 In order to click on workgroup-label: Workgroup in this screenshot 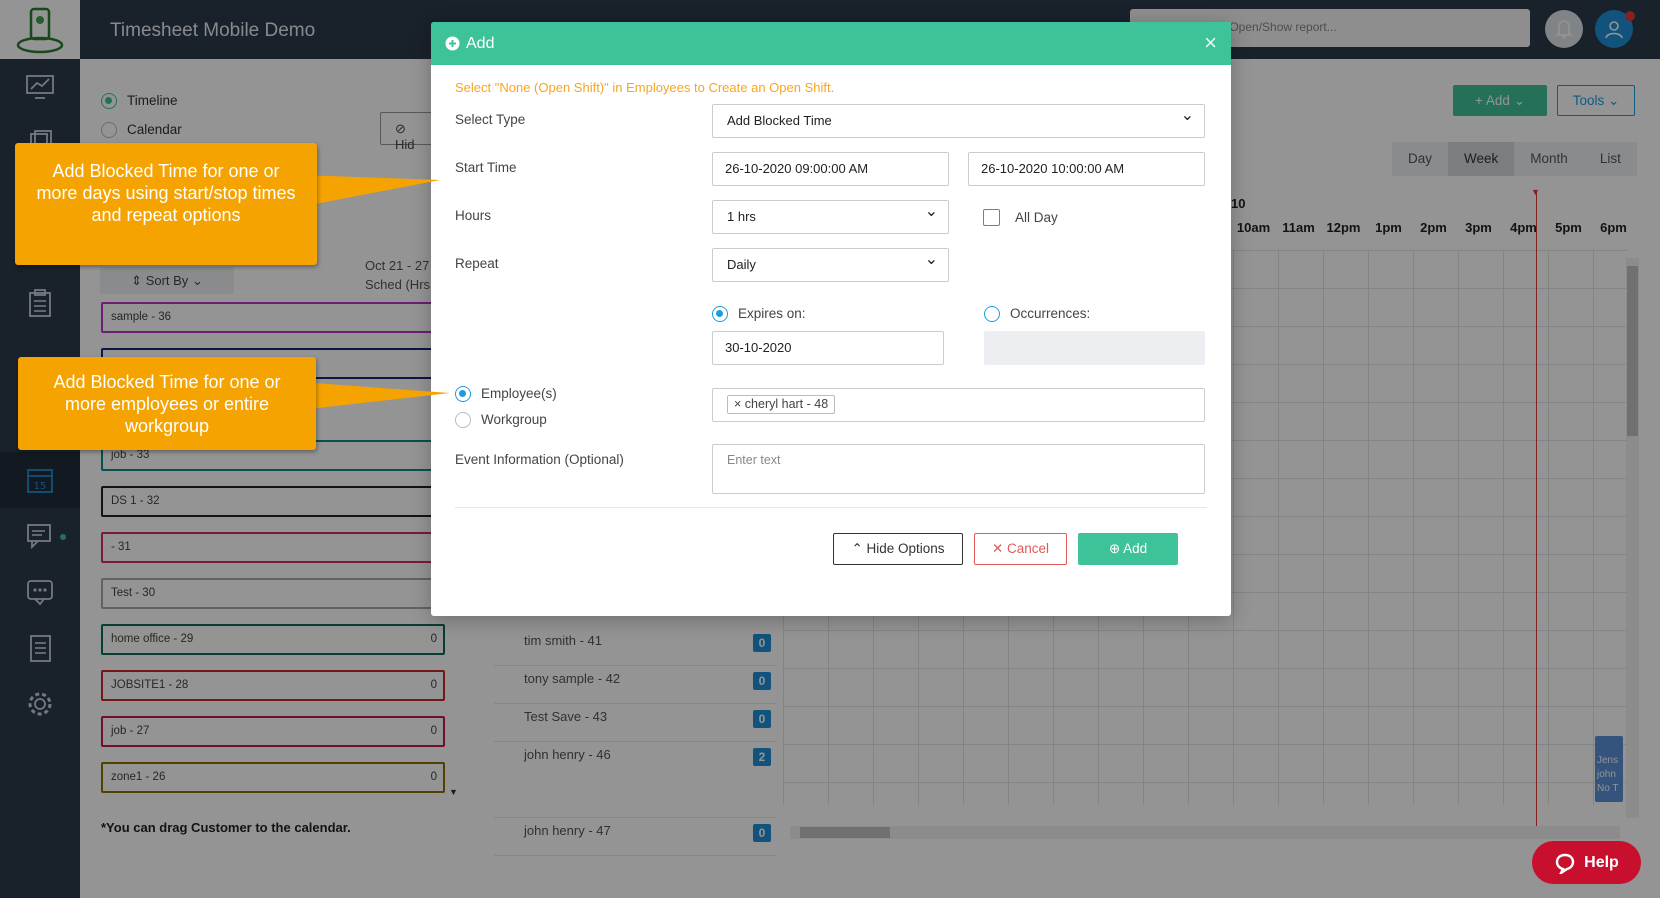, I will do `click(514, 419)`.